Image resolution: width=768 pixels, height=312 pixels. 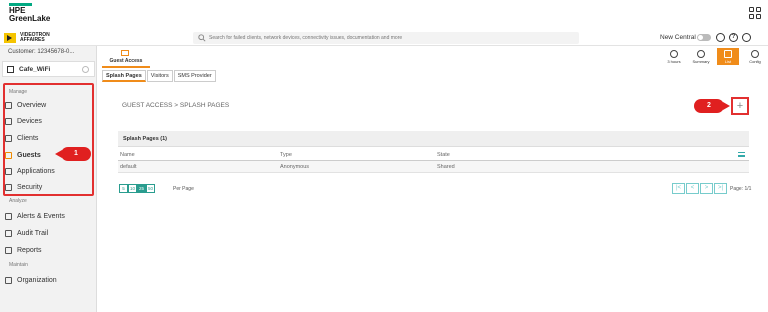 I want to click on last-page-button: >|, so click(x=720, y=188).